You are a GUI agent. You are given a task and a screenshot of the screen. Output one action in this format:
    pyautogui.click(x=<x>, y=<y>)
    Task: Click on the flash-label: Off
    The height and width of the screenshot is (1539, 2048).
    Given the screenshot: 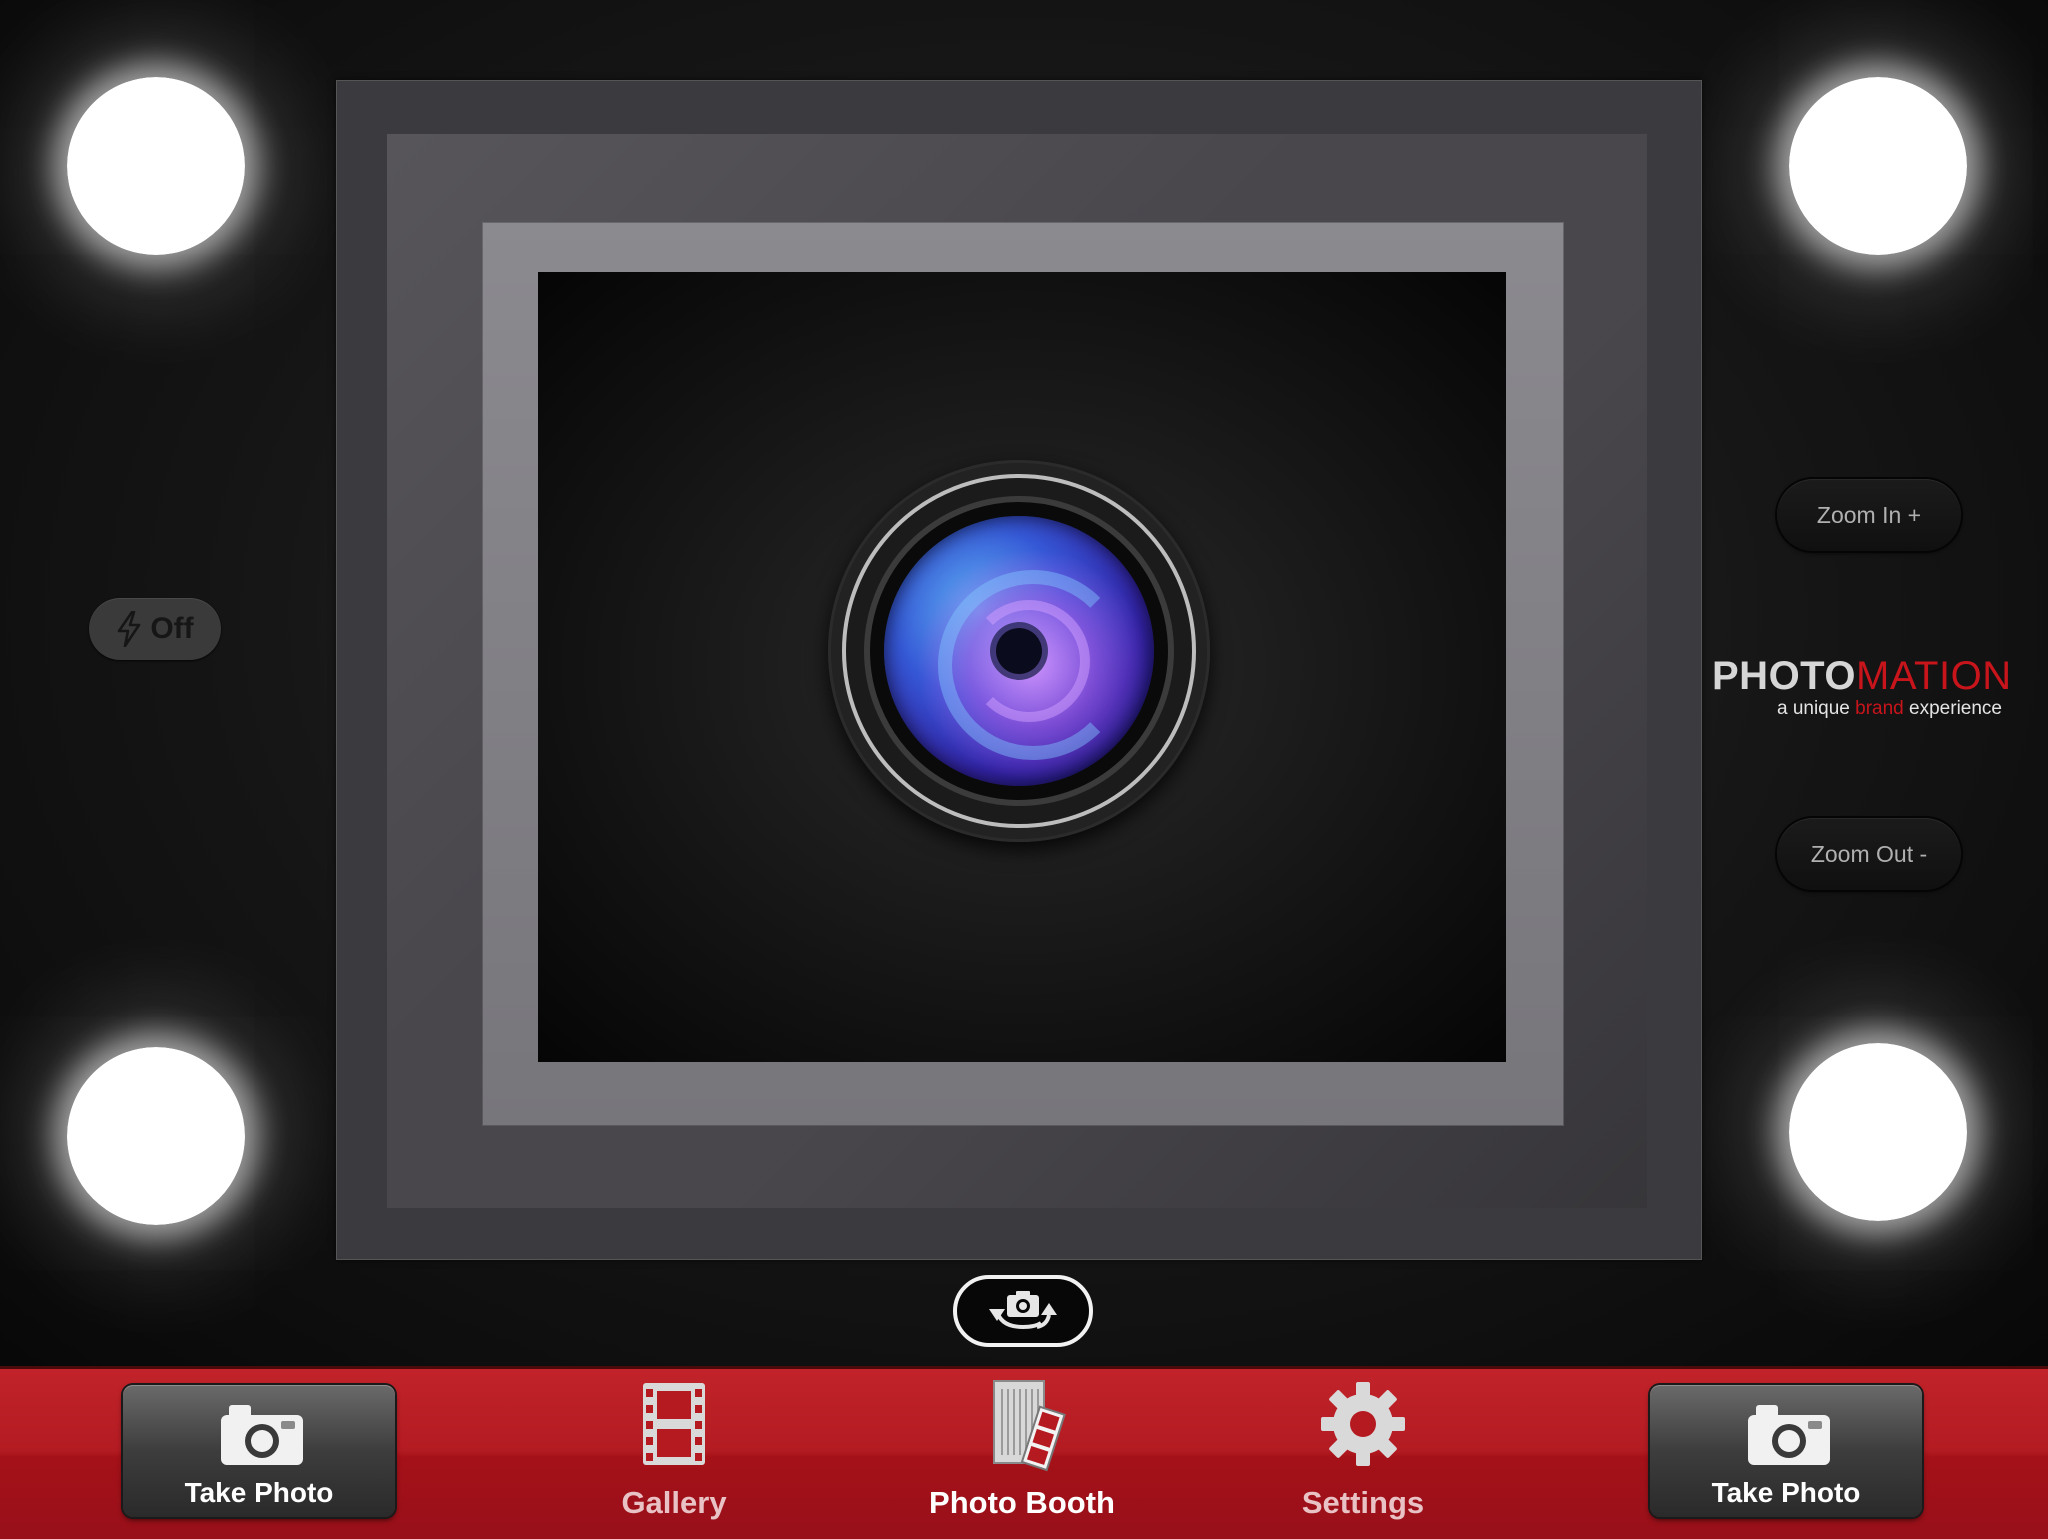 What is the action you would take?
    pyautogui.click(x=172, y=628)
    